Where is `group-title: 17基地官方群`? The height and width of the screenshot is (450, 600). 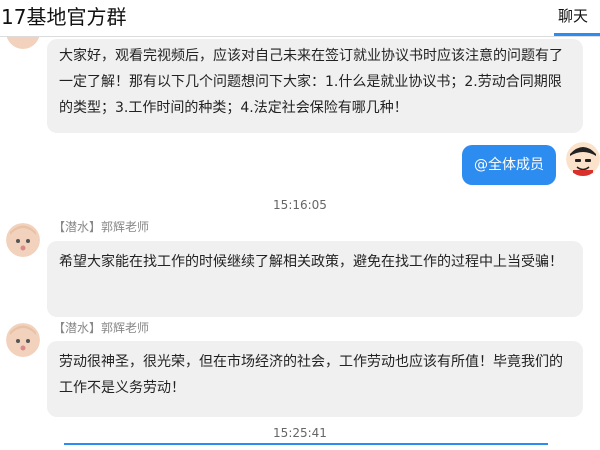
group-title: 17基地官方群 is located at coordinates (64, 17).